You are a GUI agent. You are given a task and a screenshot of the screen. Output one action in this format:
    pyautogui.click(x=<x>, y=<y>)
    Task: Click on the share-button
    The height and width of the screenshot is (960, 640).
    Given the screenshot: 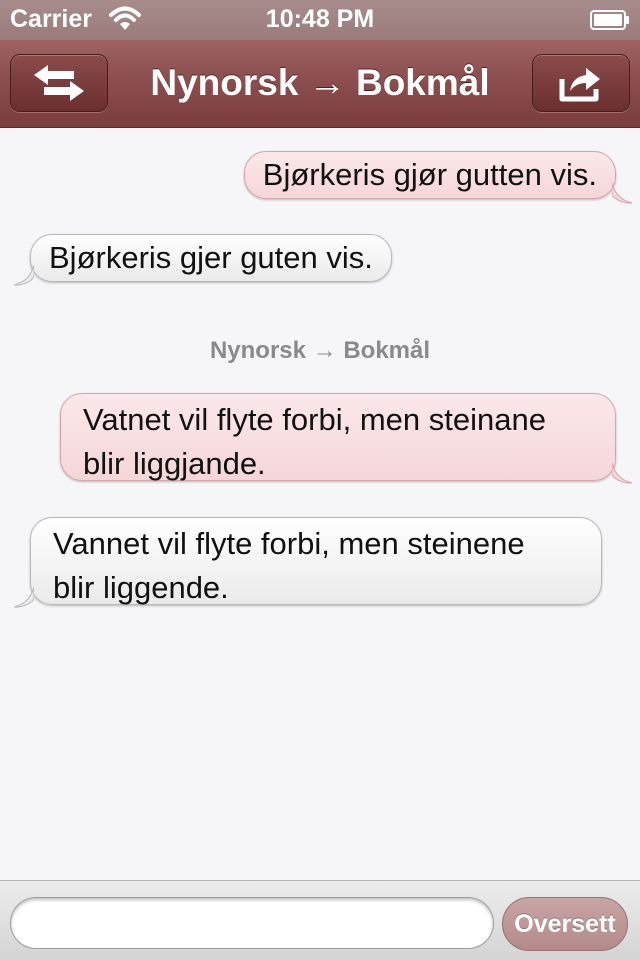 What is the action you would take?
    pyautogui.click(x=581, y=83)
    